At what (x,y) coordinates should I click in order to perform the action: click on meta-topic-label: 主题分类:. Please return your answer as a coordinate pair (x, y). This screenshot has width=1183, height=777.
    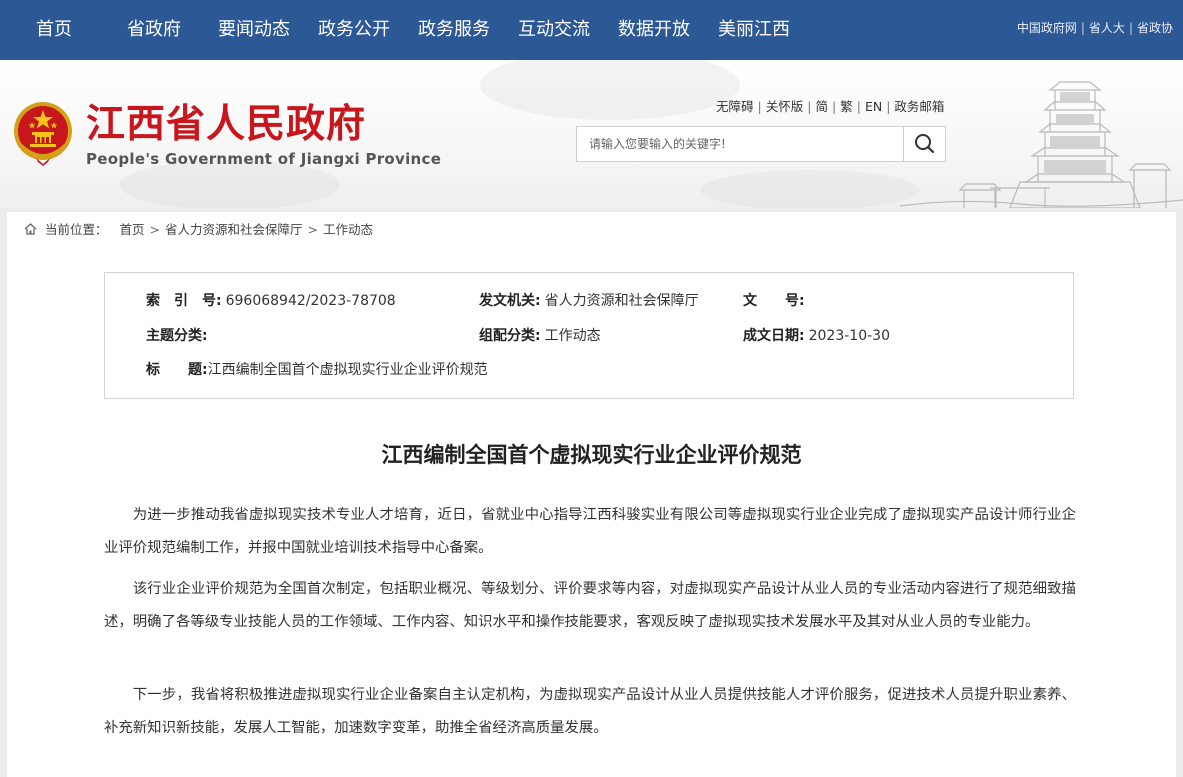
    Looking at the image, I should click on (177, 336).